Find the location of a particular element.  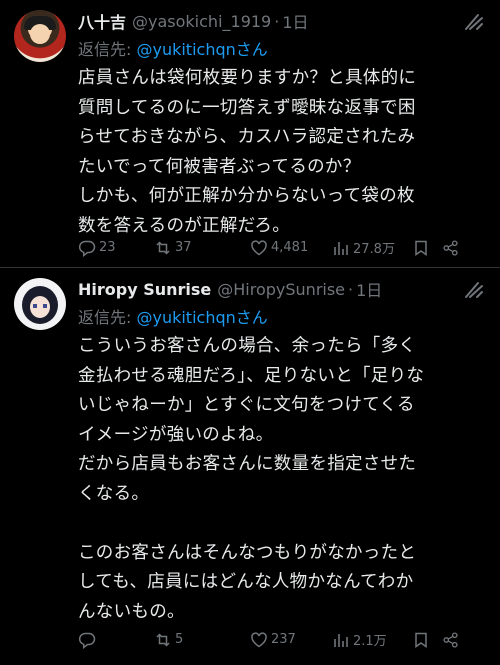

user-handle: @HiropySunrise is located at coordinates (281, 289).